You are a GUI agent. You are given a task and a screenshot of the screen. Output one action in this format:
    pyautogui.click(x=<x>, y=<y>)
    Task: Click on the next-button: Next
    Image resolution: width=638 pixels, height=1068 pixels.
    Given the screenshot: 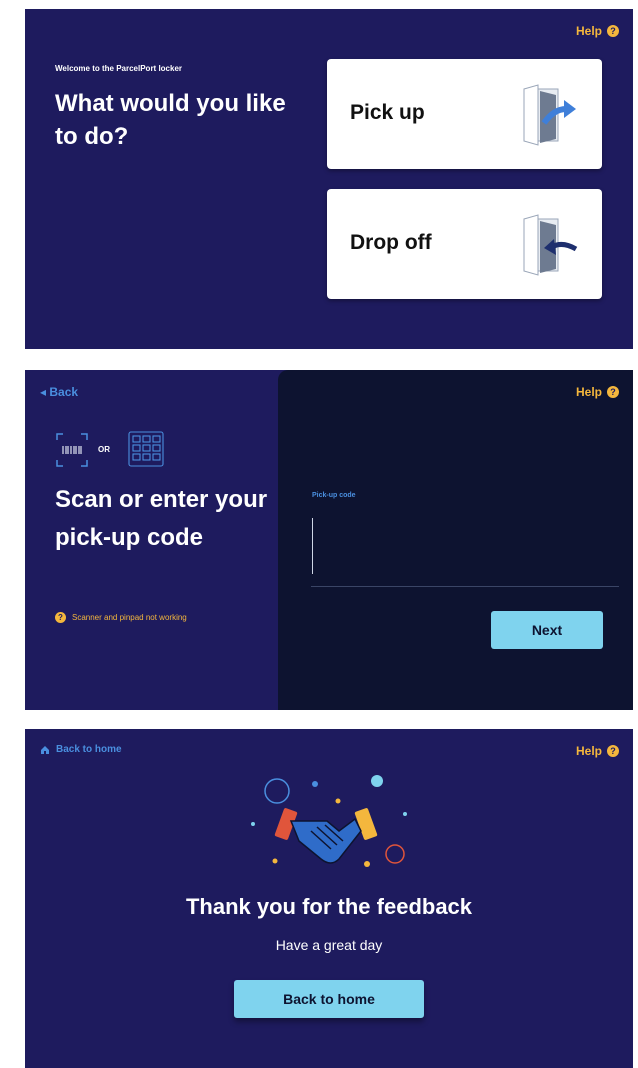 What is the action you would take?
    pyautogui.click(x=547, y=630)
    